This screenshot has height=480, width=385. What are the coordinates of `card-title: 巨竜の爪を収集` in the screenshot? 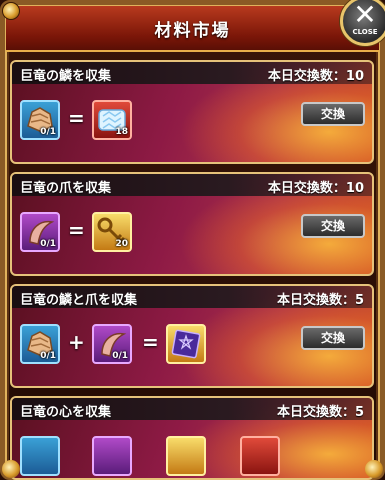 It's located at (66, 188).